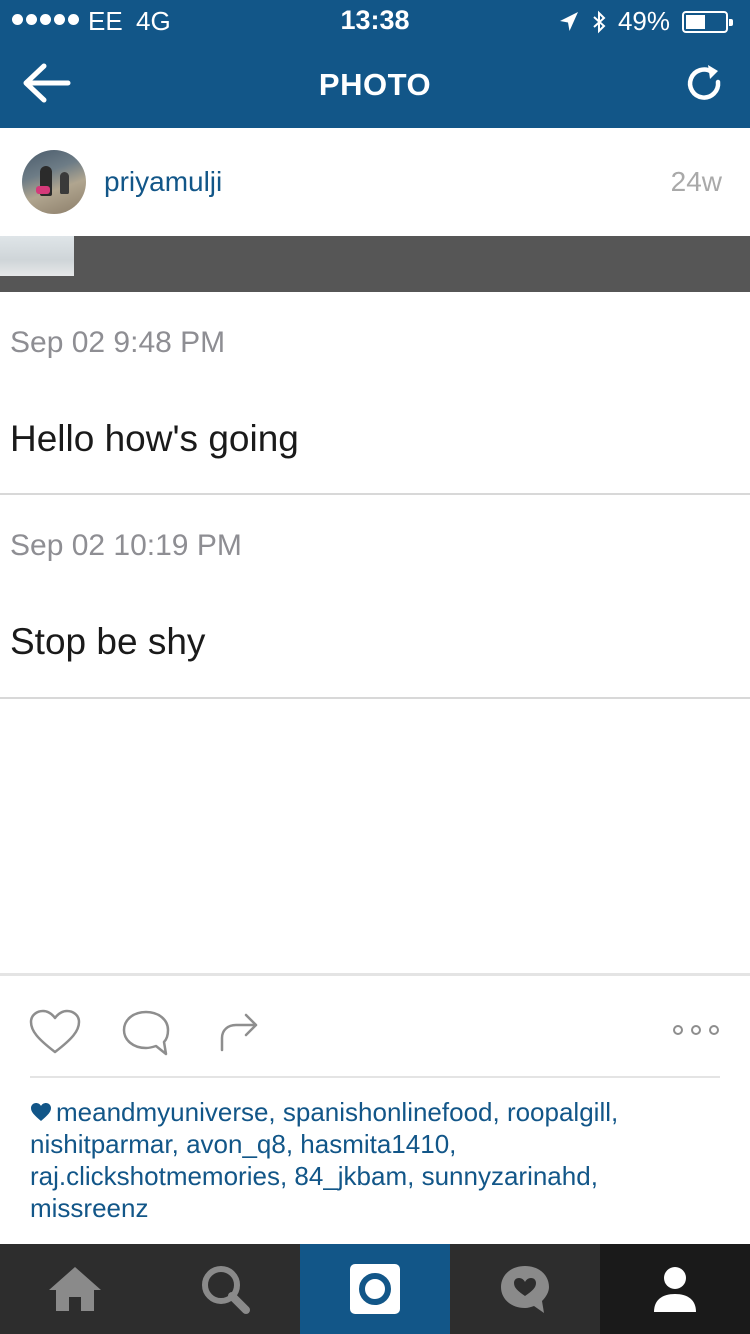 The image size is (750, 1334). I want to click on page-title: PHOTO, so click(375, 84).